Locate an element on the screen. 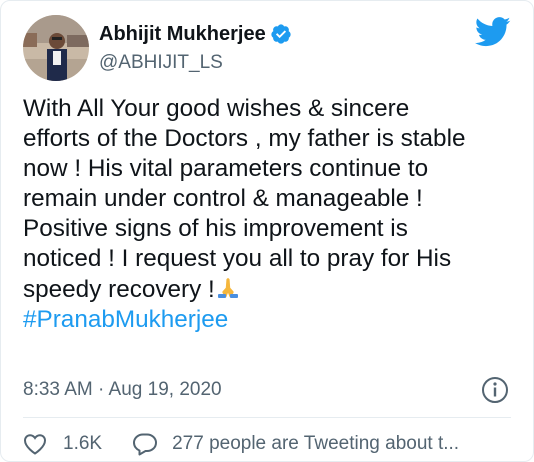 Image resolution: width=534 pixels, height=462 pixels. hashtag-link: #PranabMukherjee is located at coordinates (270, 320).